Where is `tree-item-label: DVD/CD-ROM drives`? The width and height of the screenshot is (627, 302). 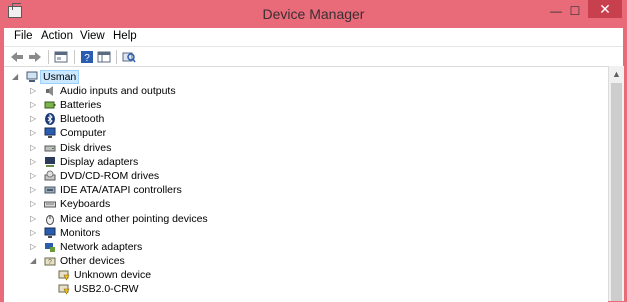 tree-item-label: DVD/CD-ROM drives is located at coordinates (110, 176).